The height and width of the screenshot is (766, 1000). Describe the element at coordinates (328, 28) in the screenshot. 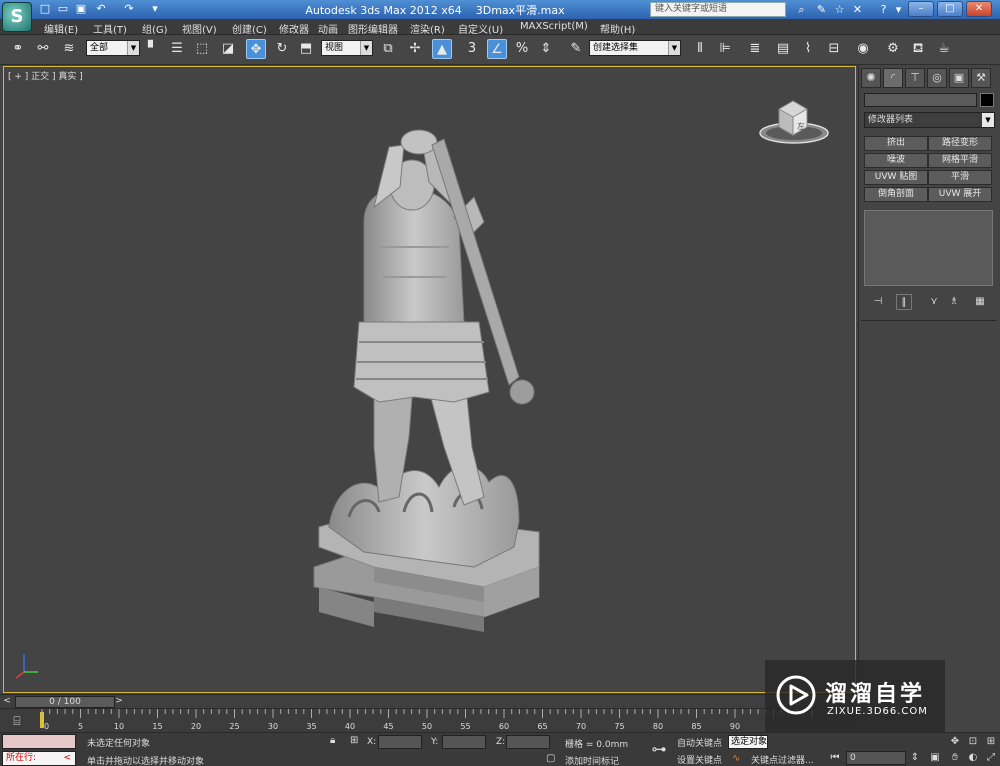

I see `menu-animation: 动画` at that location.